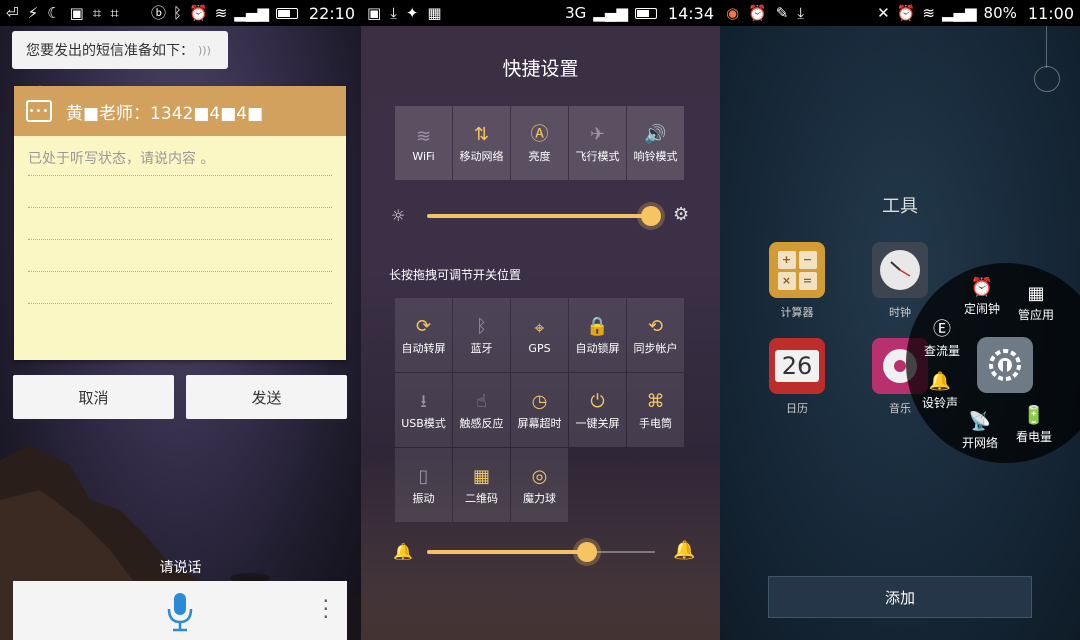 The width and height of the screenshot is (1080, 640). What do you see at coordinates (900, 597) in the screenshot?
I see `add-button: 添加` at bounding box center [900, 597].